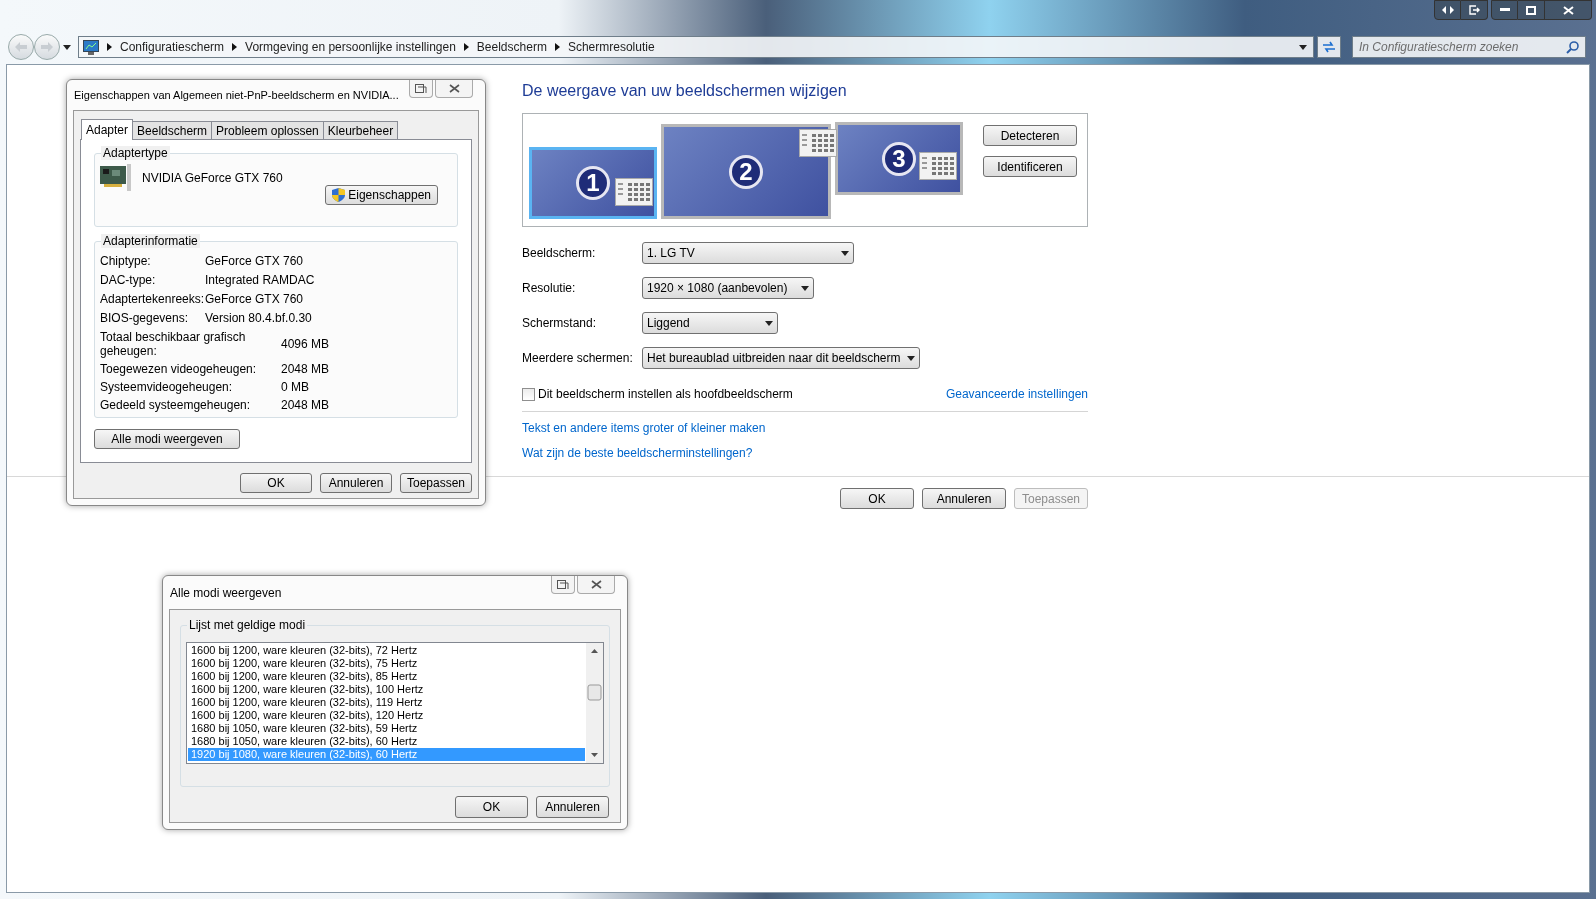 The image size is (1596, 899). I want to click on tab: Probleem oplossen, so click(267, 130).